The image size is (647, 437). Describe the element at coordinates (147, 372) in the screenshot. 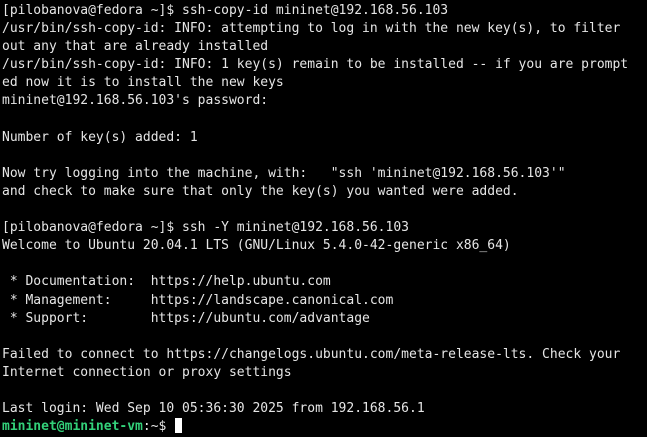

I see `terminal-line: Internet connection or proxy settings` at that location.